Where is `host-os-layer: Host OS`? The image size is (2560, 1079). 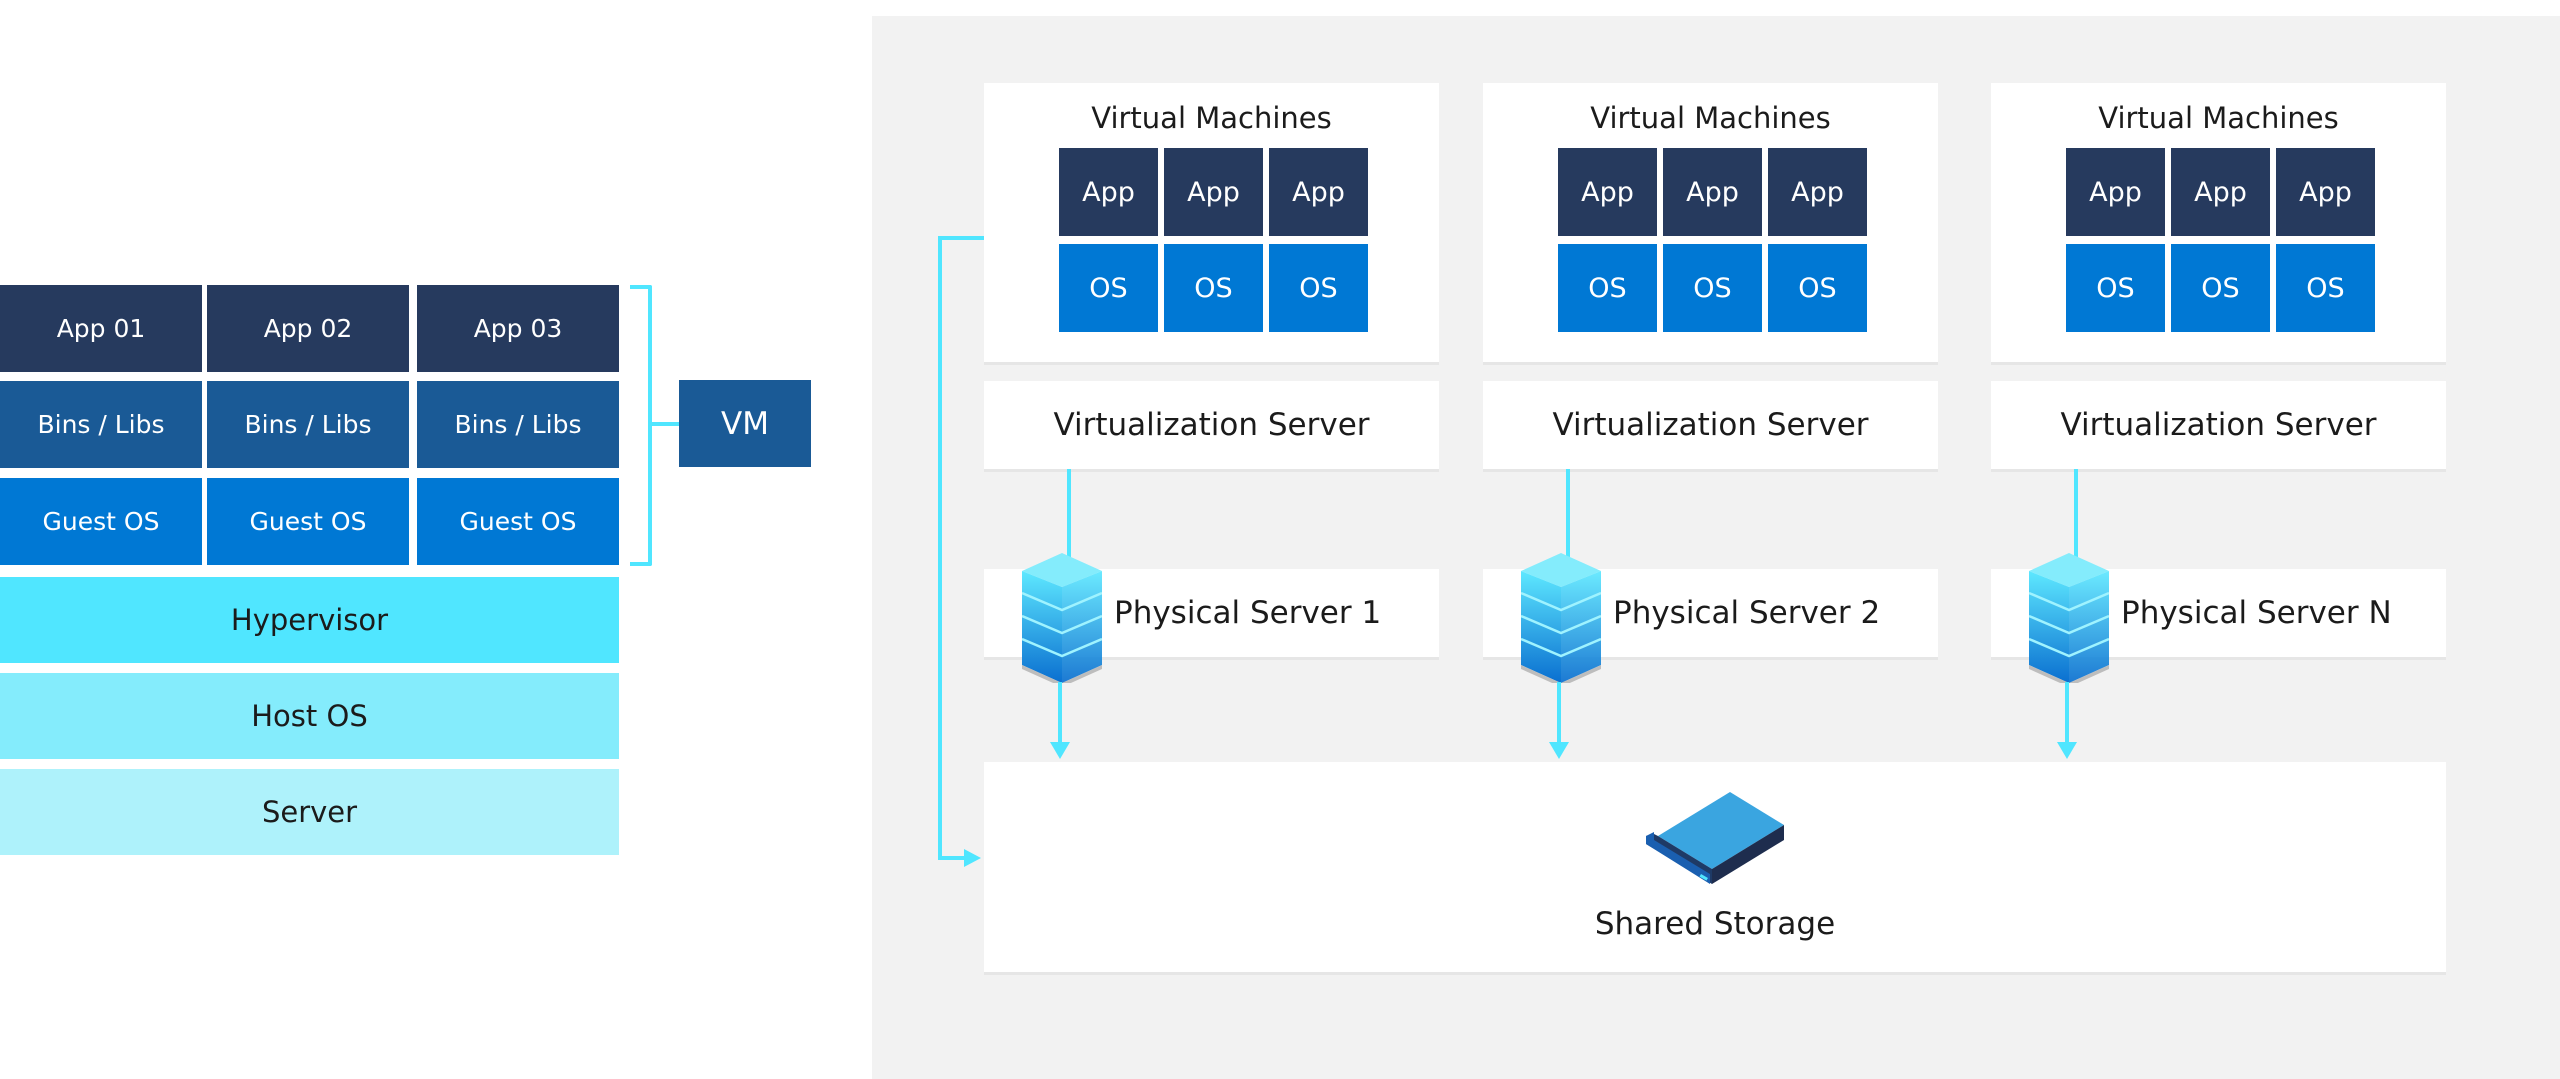 host-os-layer: Host OS is located at coordinates (309, 716).